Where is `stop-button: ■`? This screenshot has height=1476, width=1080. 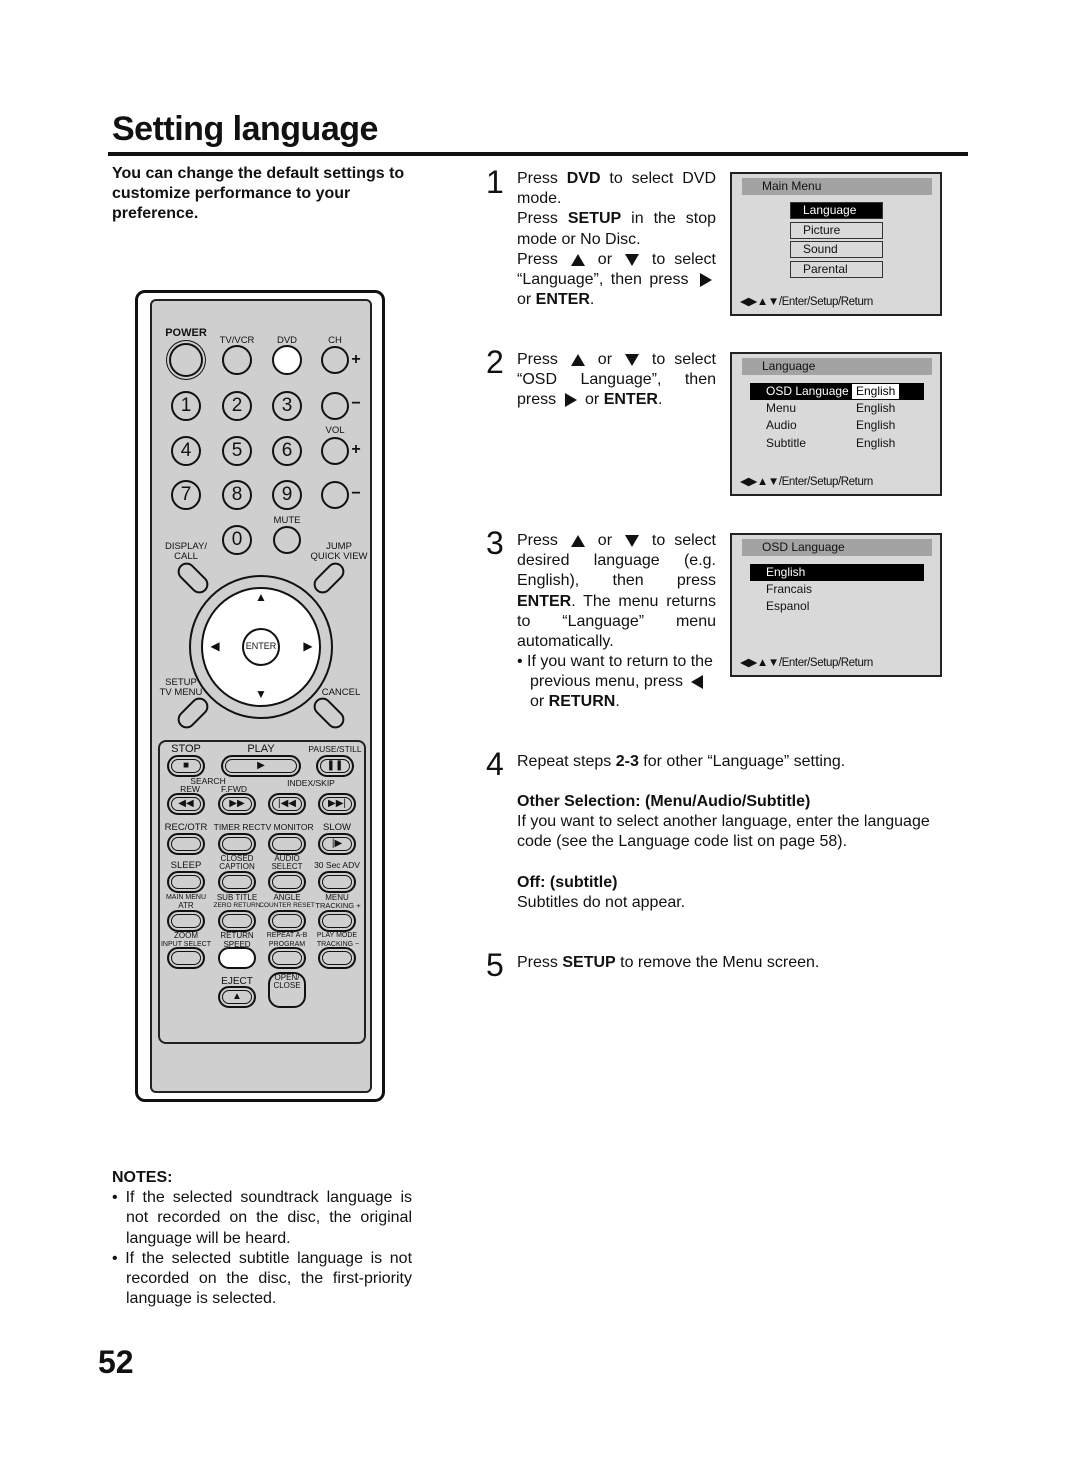
stop-button: ■ is located at coordinates (186, 766).